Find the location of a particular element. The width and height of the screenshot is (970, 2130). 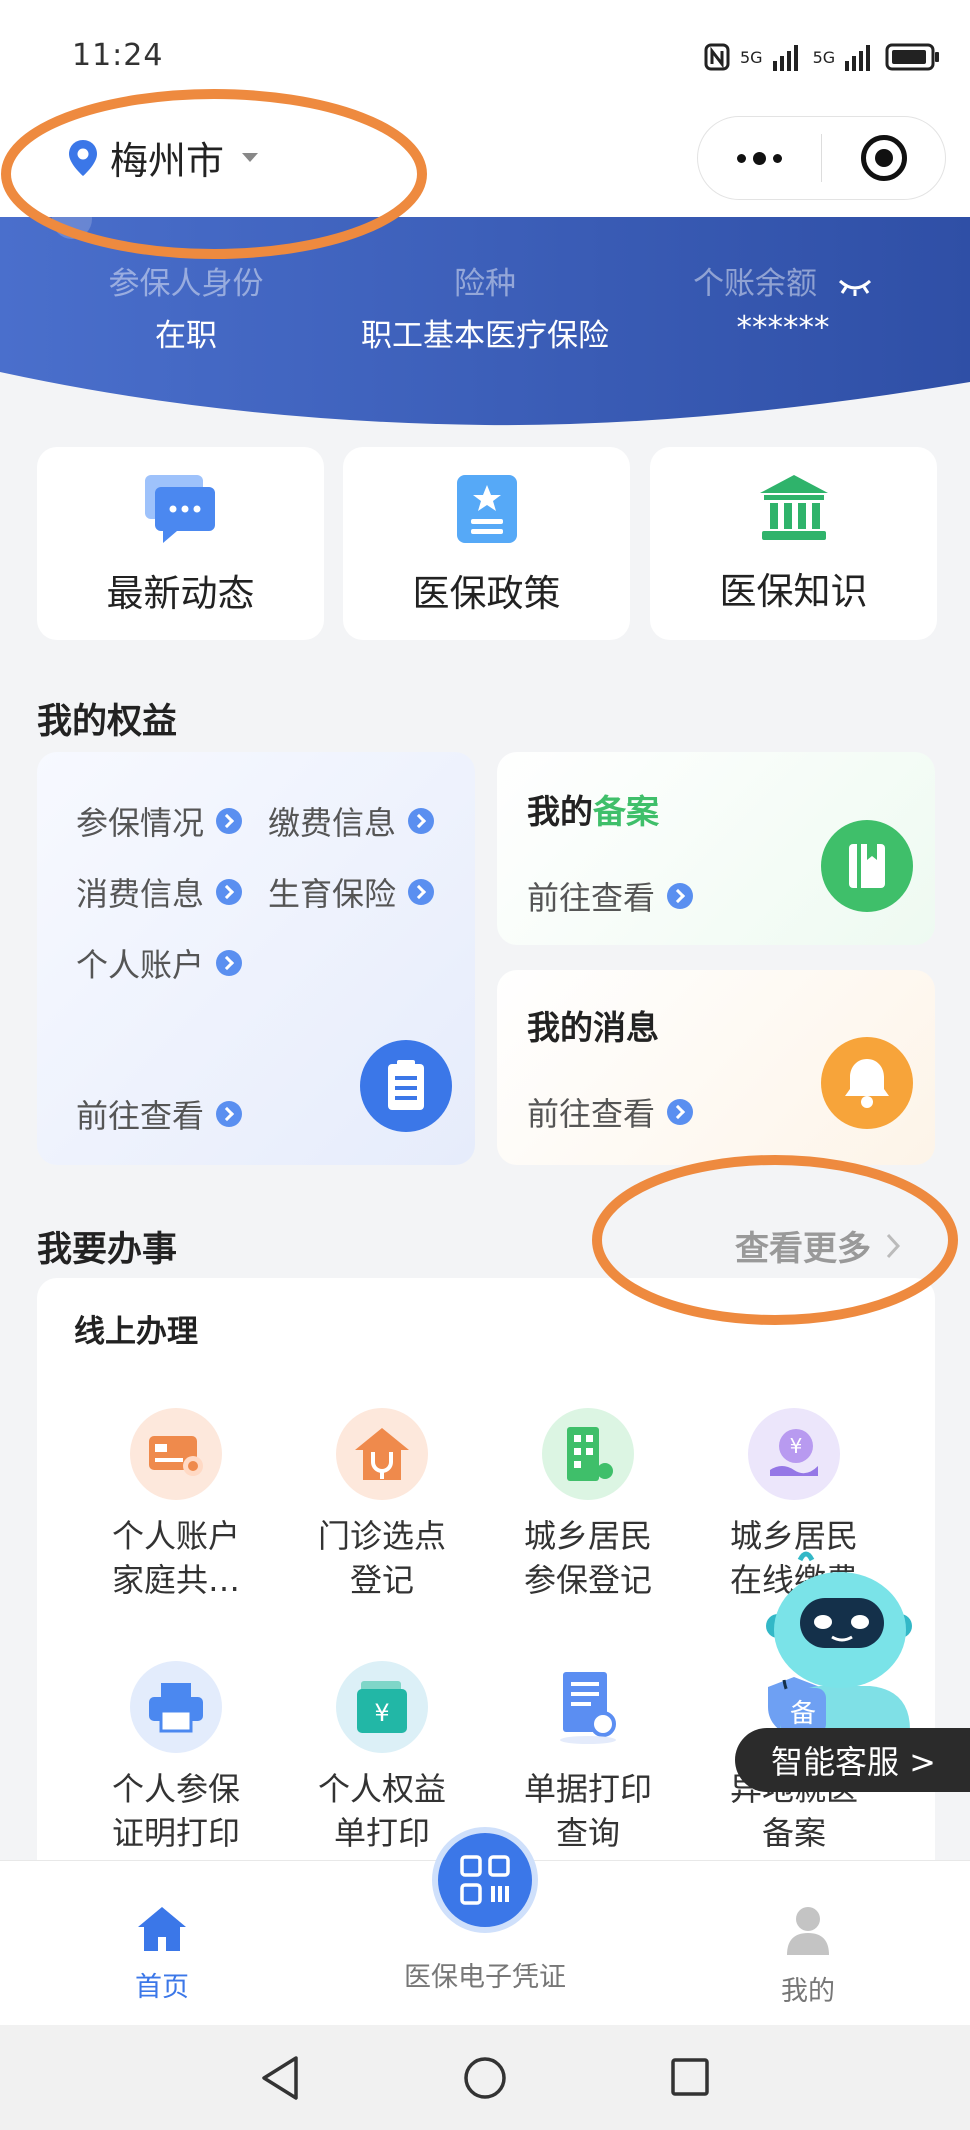

miniapp-capsule is located at coordinates (821, 158).